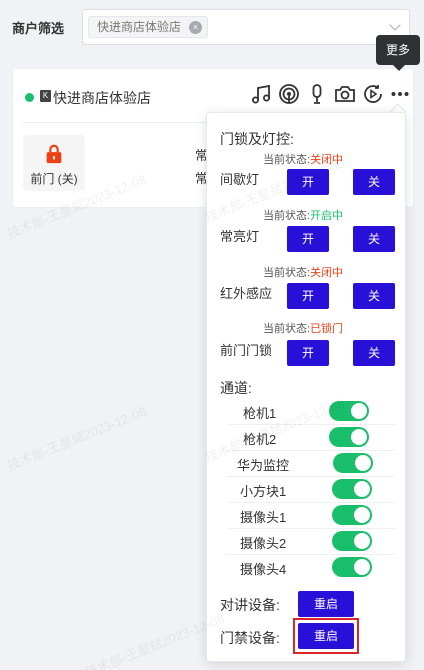 The height and width of the screenshot is (670, 424). What do you see at coordinates (326, 636) in the screenshot?
I see `access-restart-button: 重启` at bounding box center [326, 636].